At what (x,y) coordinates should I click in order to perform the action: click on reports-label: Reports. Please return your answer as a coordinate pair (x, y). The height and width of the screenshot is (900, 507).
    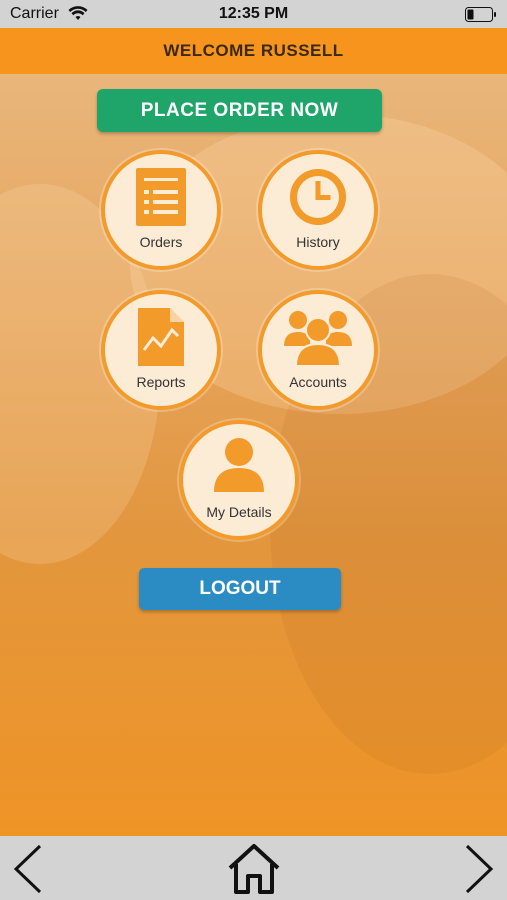
    Looking at the image, I should click on (161, 382).